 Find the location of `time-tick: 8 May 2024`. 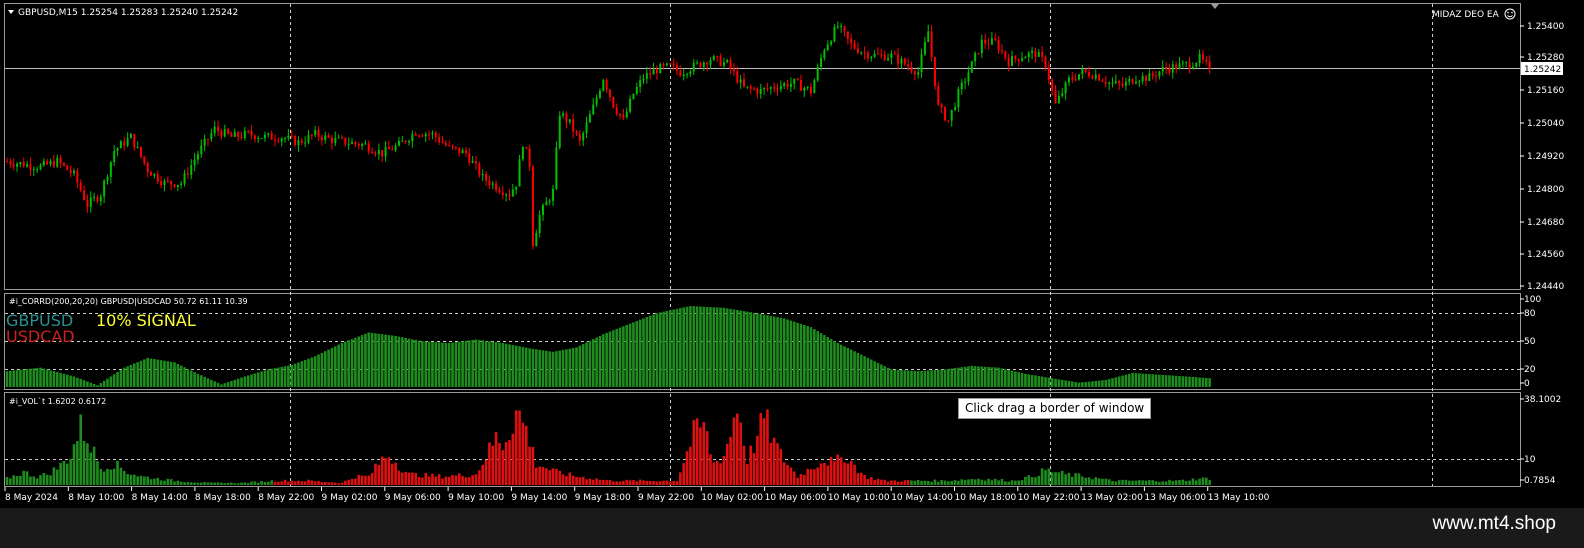

time-tick: 8 May 2024 is located at coordinates (31, 498).